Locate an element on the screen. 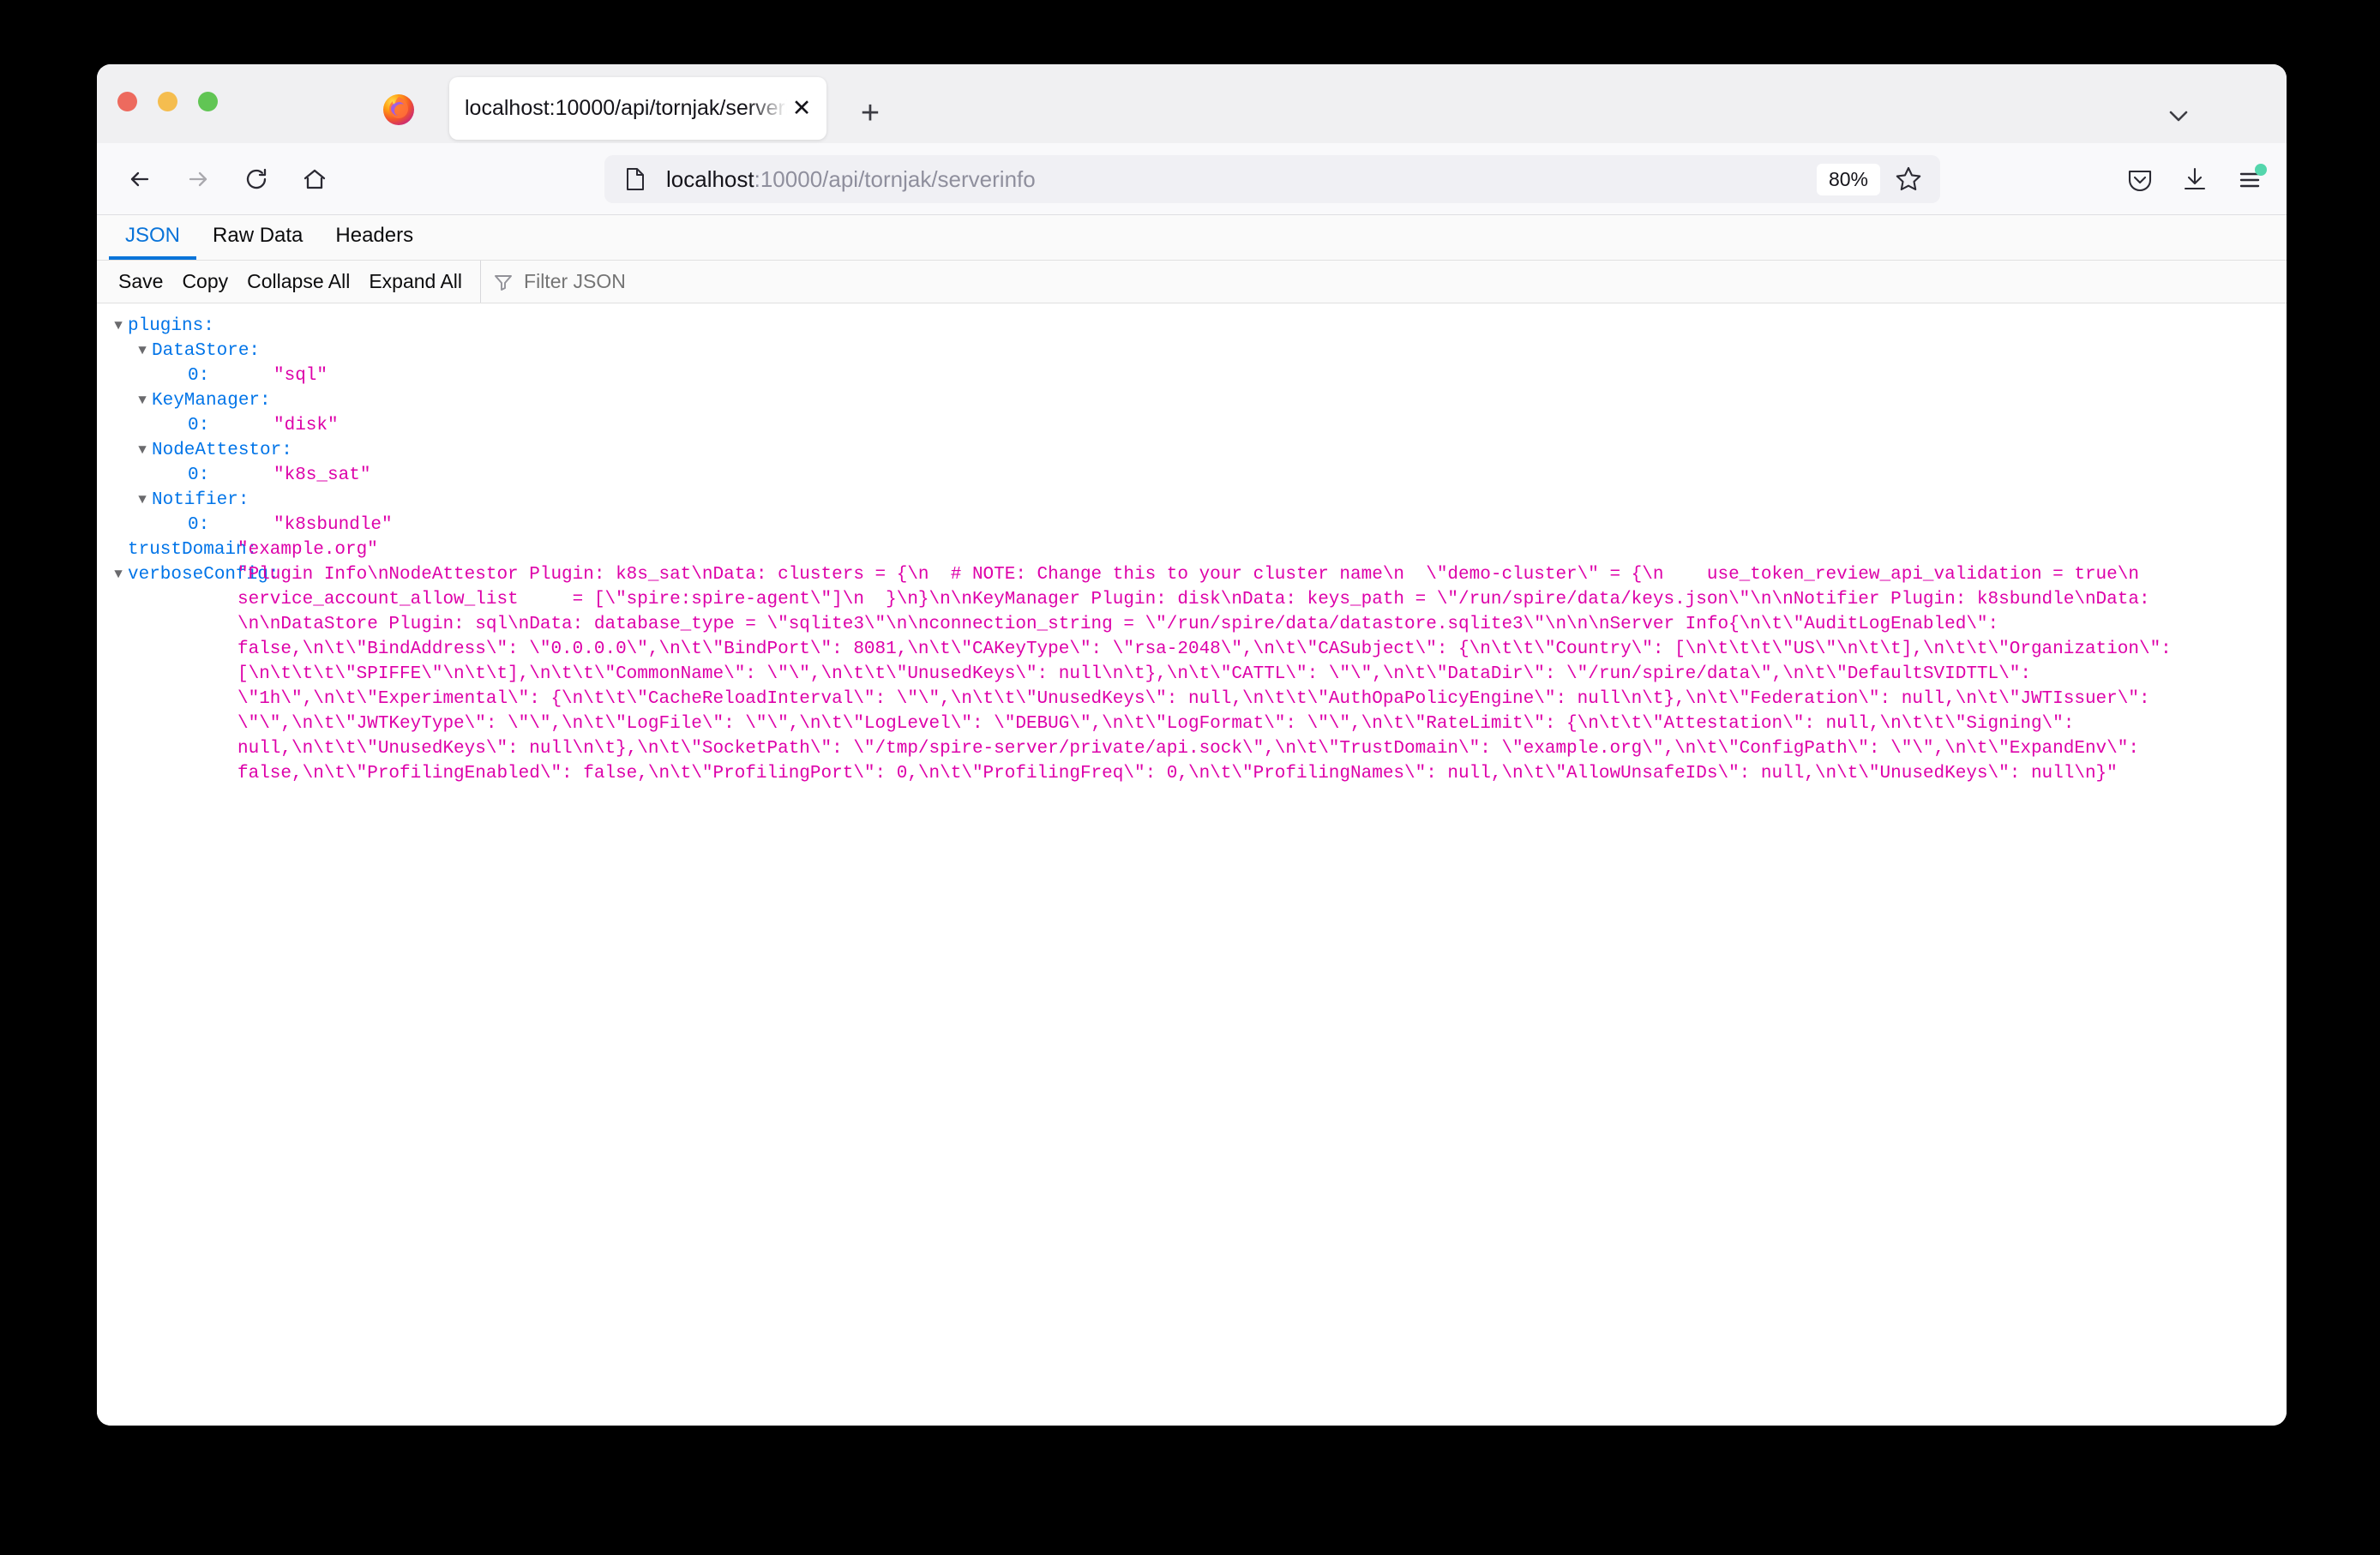  window-controls is located at coordinates (168, 101).